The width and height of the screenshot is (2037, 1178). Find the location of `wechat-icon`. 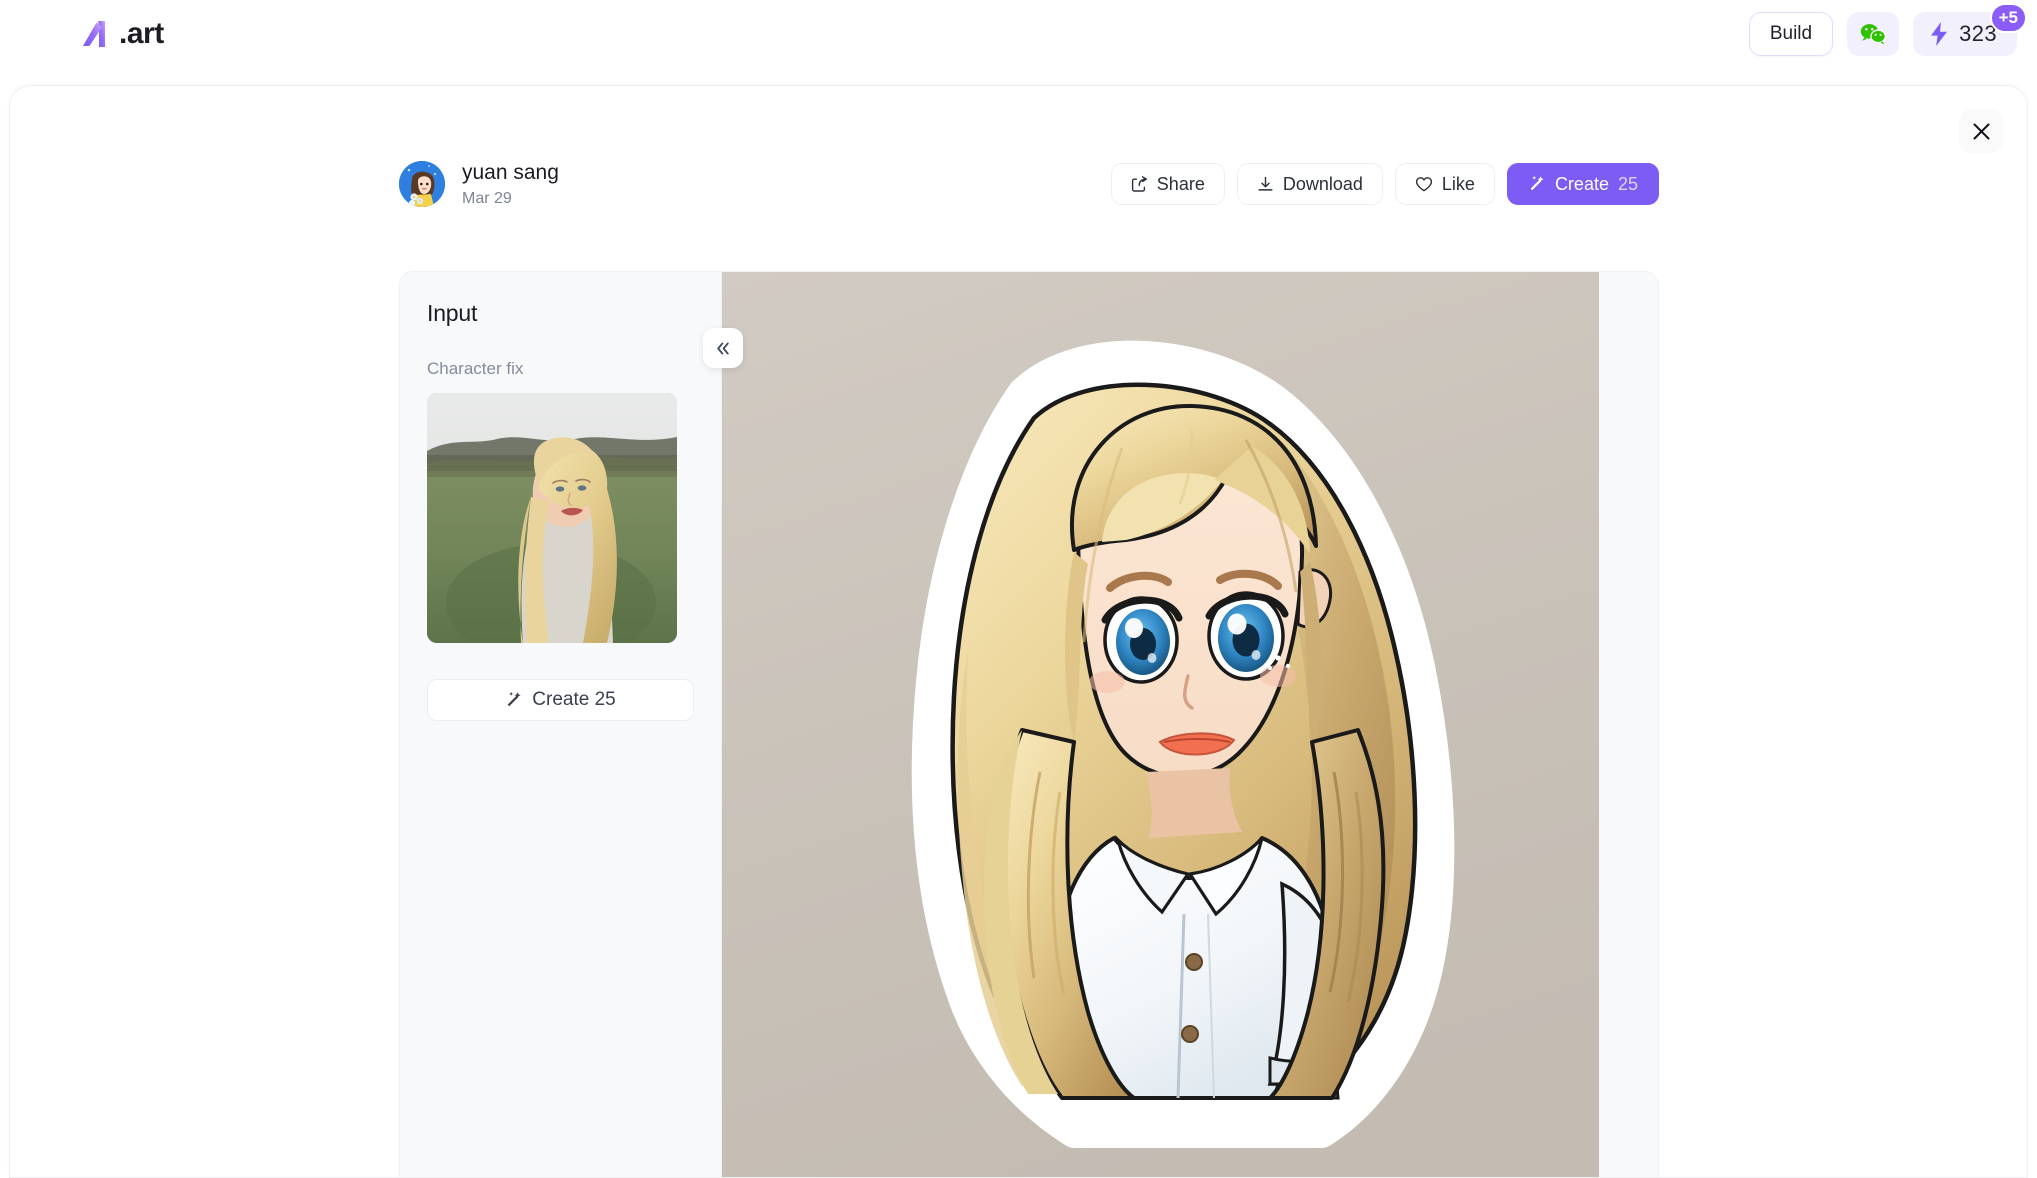

wechat-icon is located at coordinates (1873, 34).